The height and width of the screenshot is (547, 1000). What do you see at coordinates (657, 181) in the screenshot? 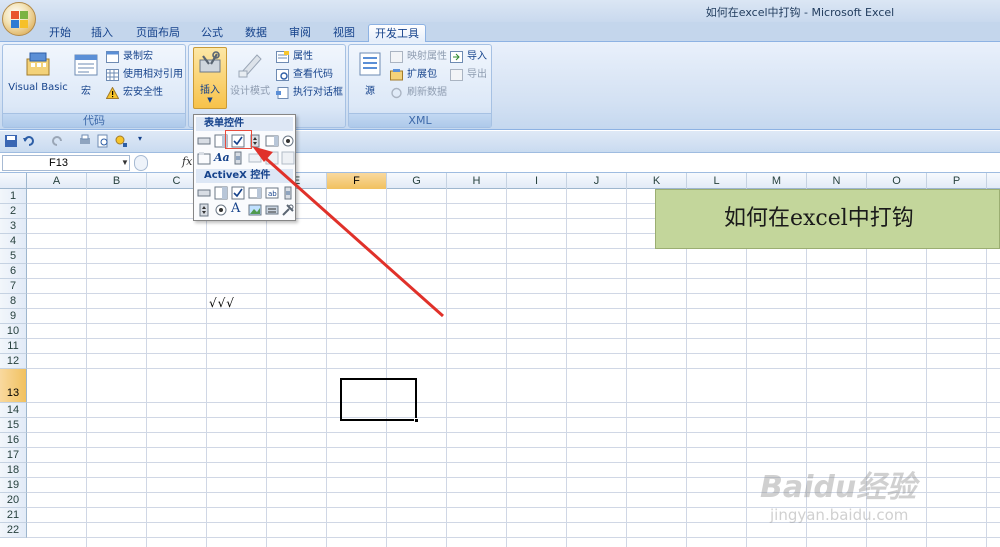
I see `column-header-k: K` at bounding box center [657, 181].